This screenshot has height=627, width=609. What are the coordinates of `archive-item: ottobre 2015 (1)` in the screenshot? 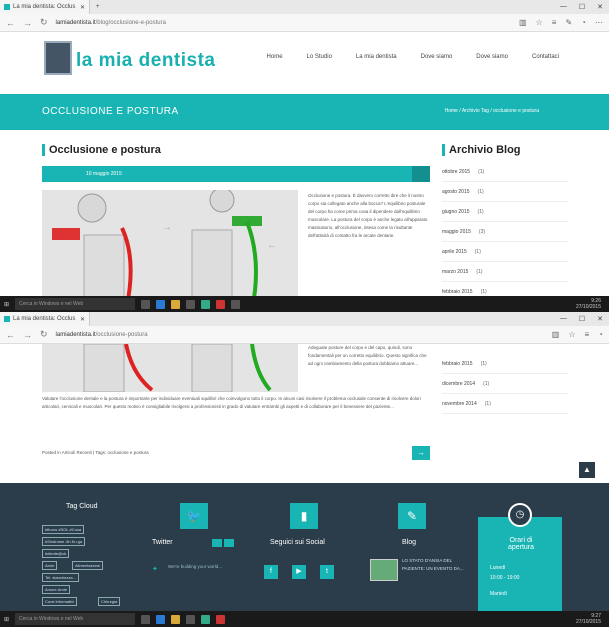 It's located at (505, 172).